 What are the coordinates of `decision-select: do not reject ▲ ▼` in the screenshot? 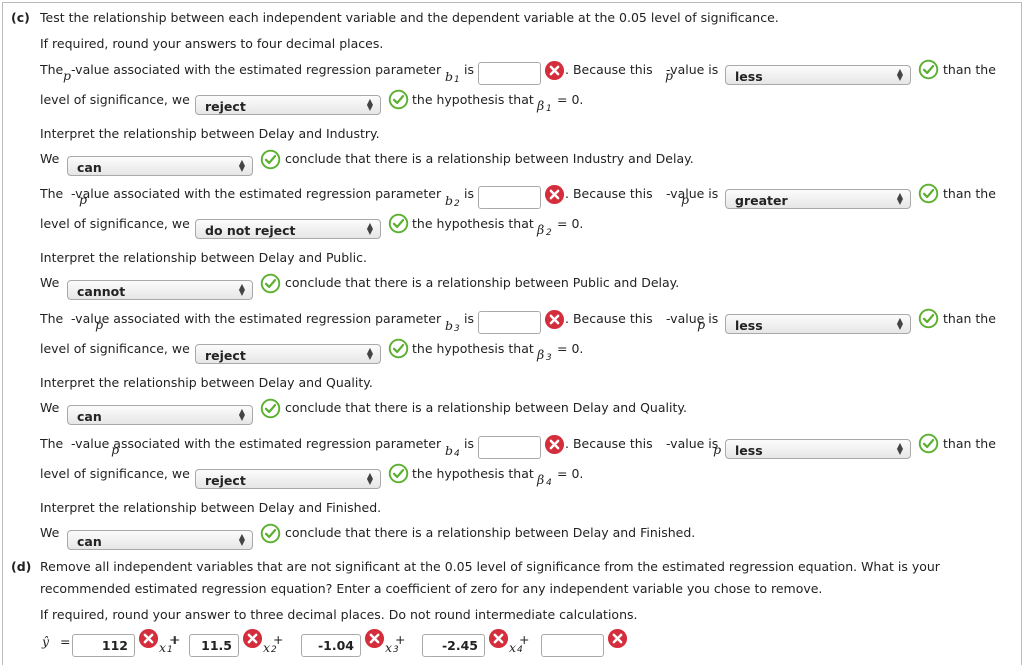 It's located at (288, 229).